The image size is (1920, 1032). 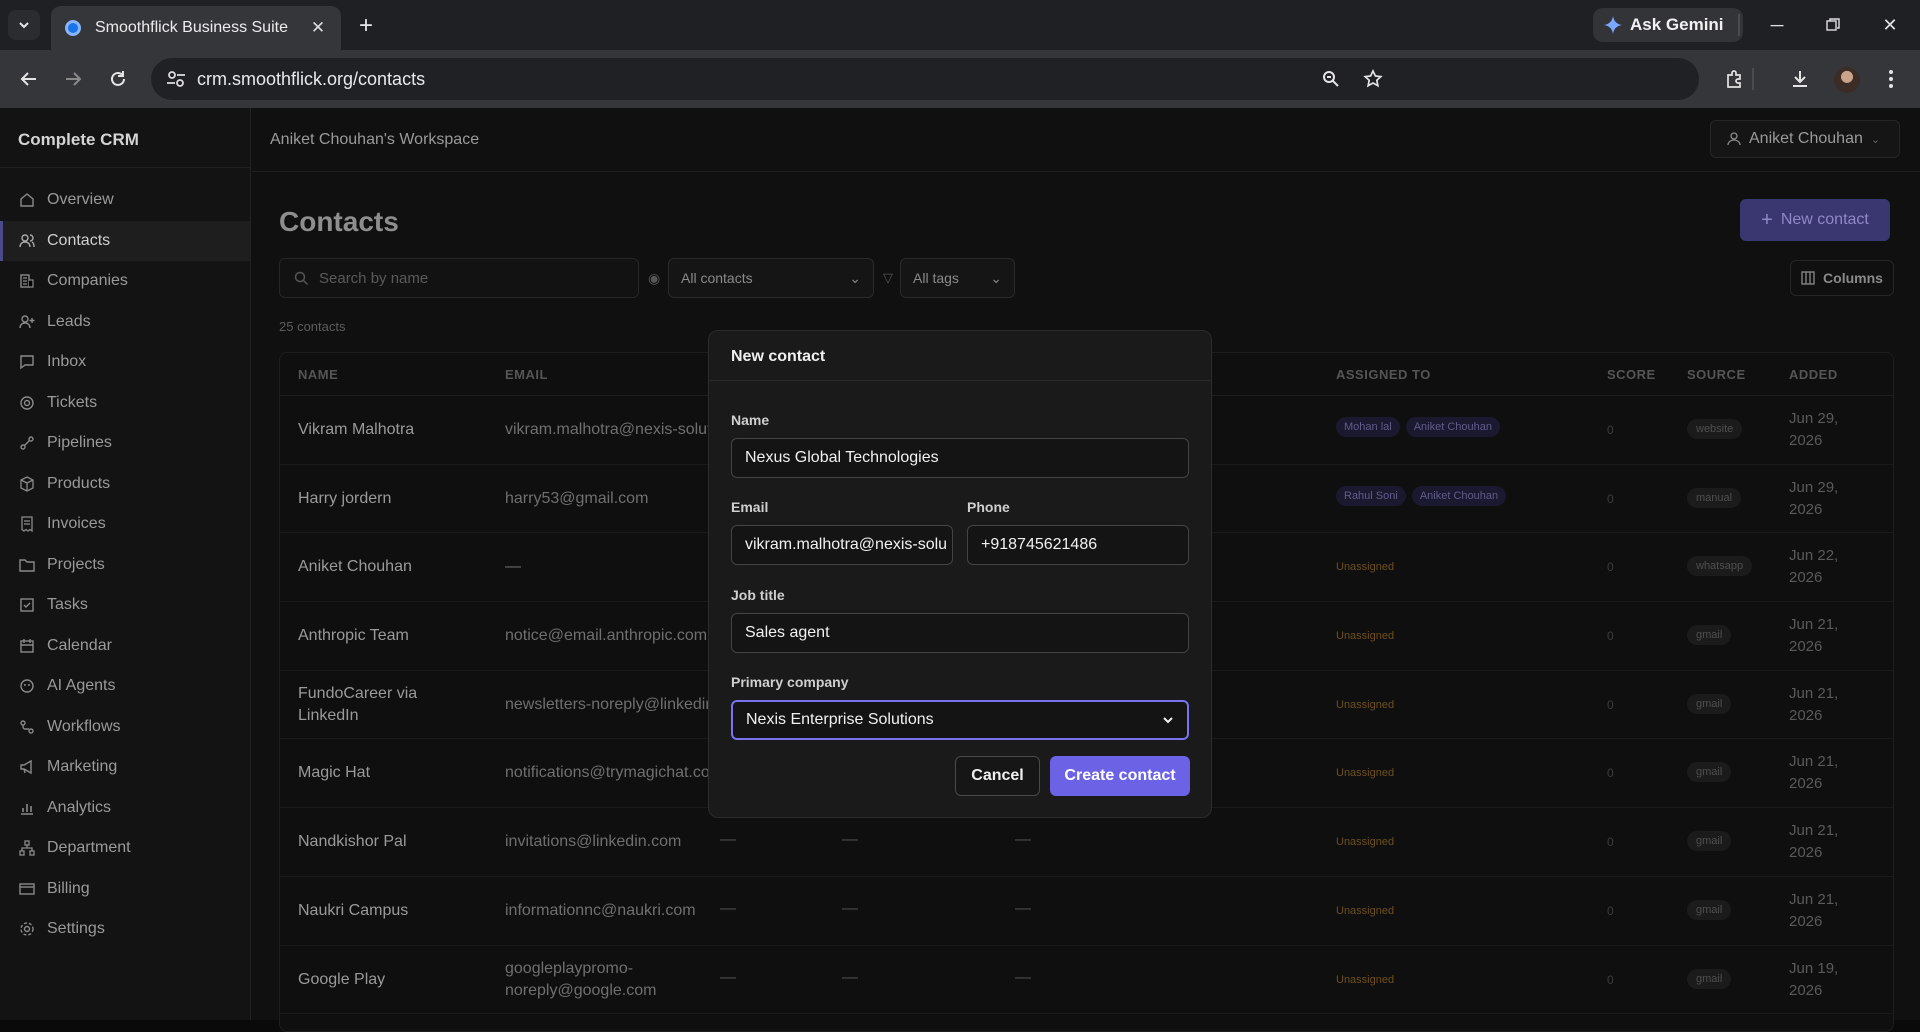 What do you see at coordinates (29, 79) in the screenshot?
I see `back-icon` at bounding box center [29, 79].